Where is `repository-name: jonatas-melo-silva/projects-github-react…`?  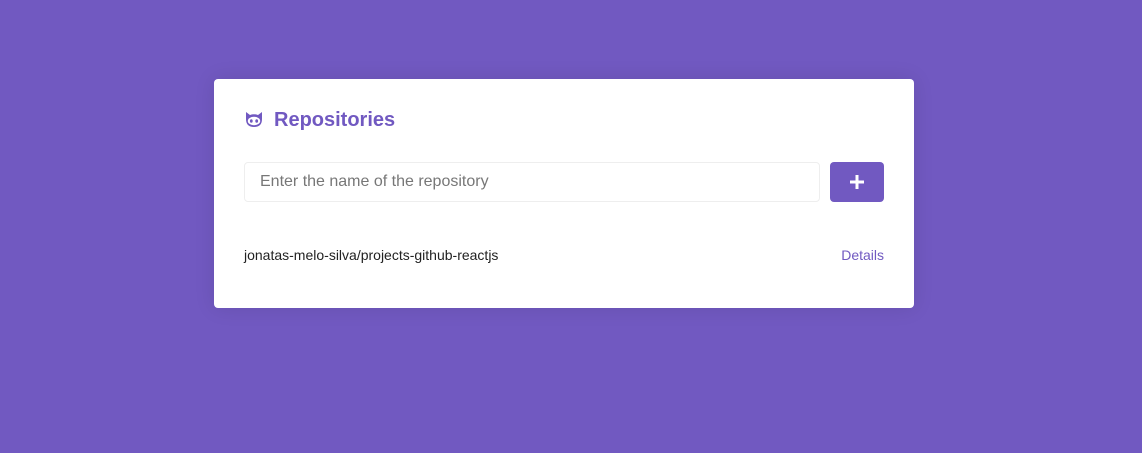 repository-name: jonatas-melo-silva/projects-github-react… is located at coordinates (371, 255).